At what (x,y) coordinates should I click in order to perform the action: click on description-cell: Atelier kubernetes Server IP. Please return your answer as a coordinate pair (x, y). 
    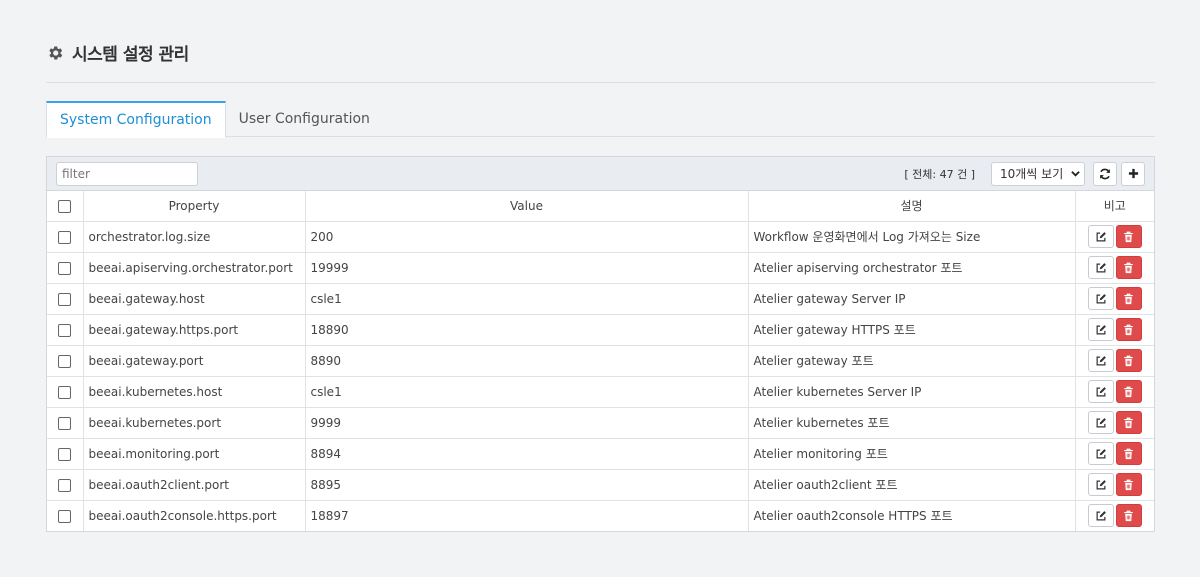
    Looking at the image, I should click on (912, 392).